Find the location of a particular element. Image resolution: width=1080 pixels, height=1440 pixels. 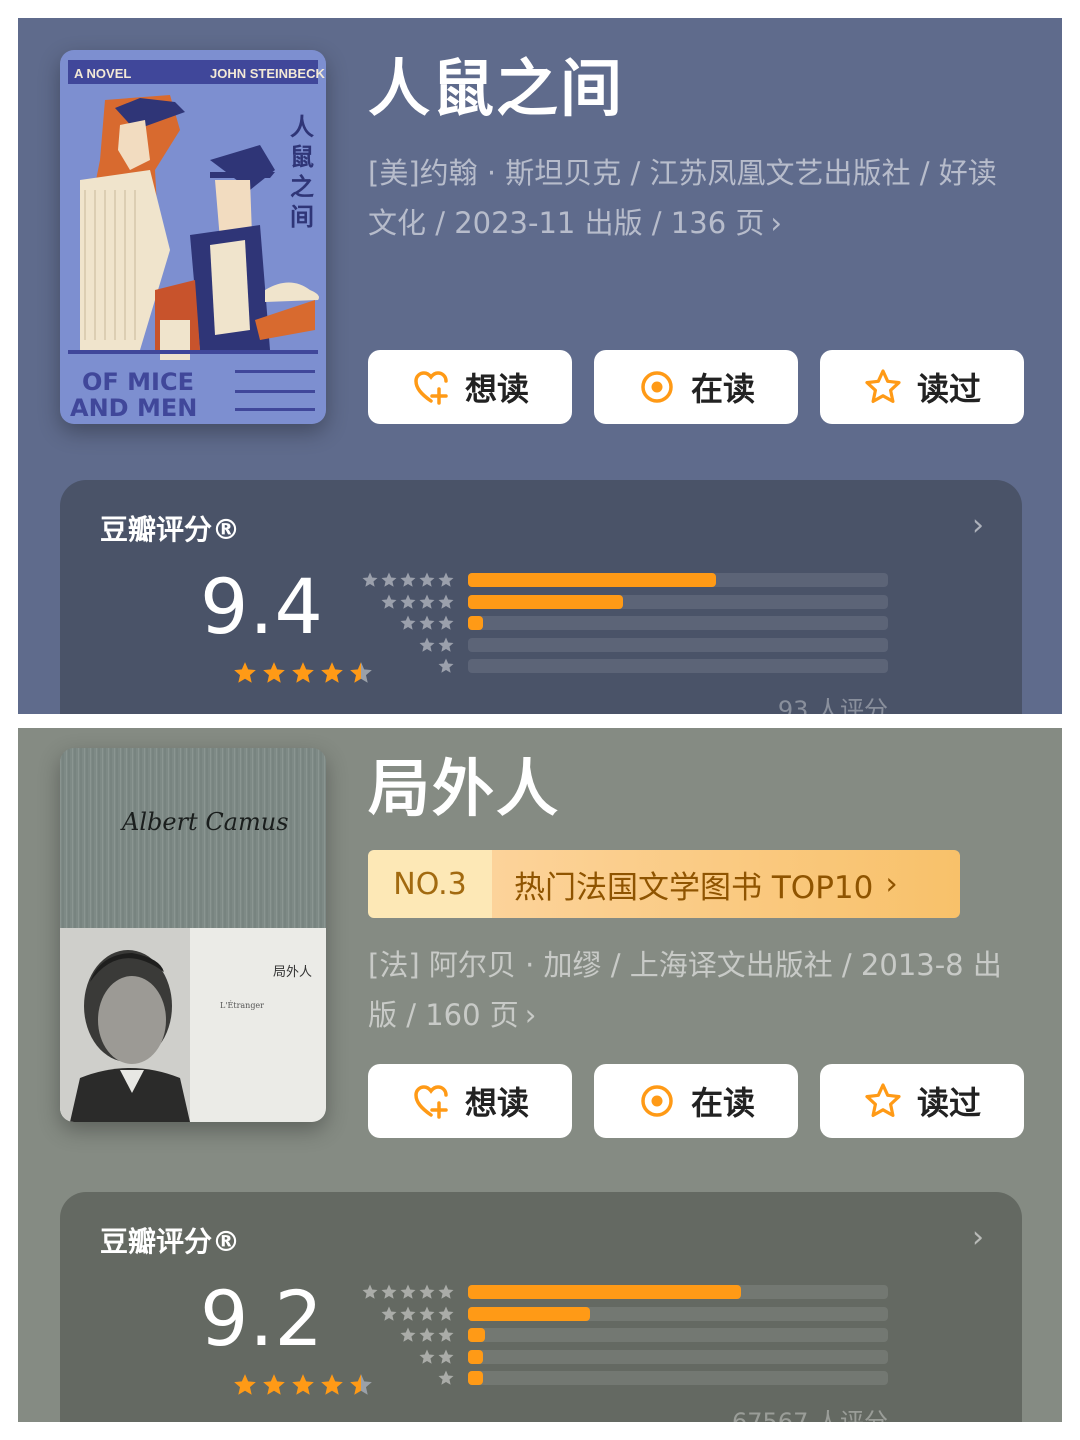

cover-title-line-1: OF MICE is located at coordinates (138, 382).